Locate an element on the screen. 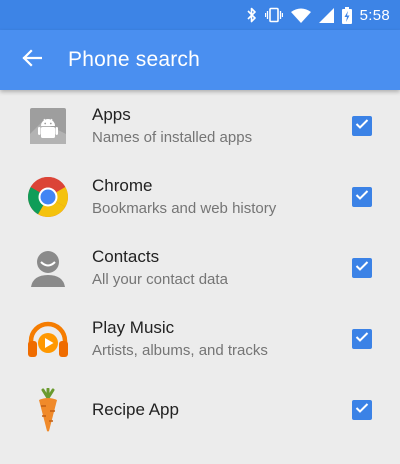  apps-checkbox is located at coordinates (362, 125).